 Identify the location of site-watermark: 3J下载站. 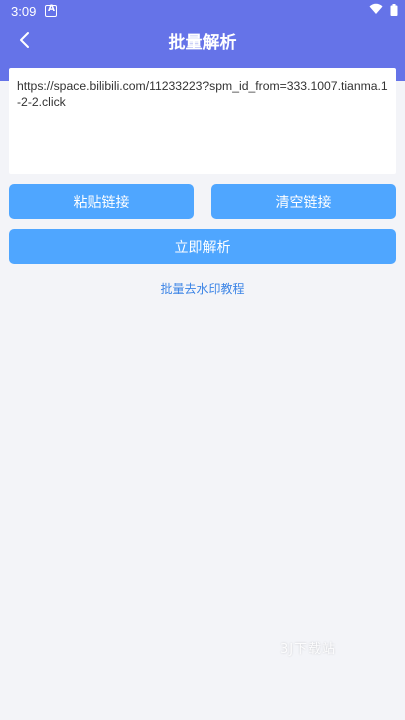
(308, 649).